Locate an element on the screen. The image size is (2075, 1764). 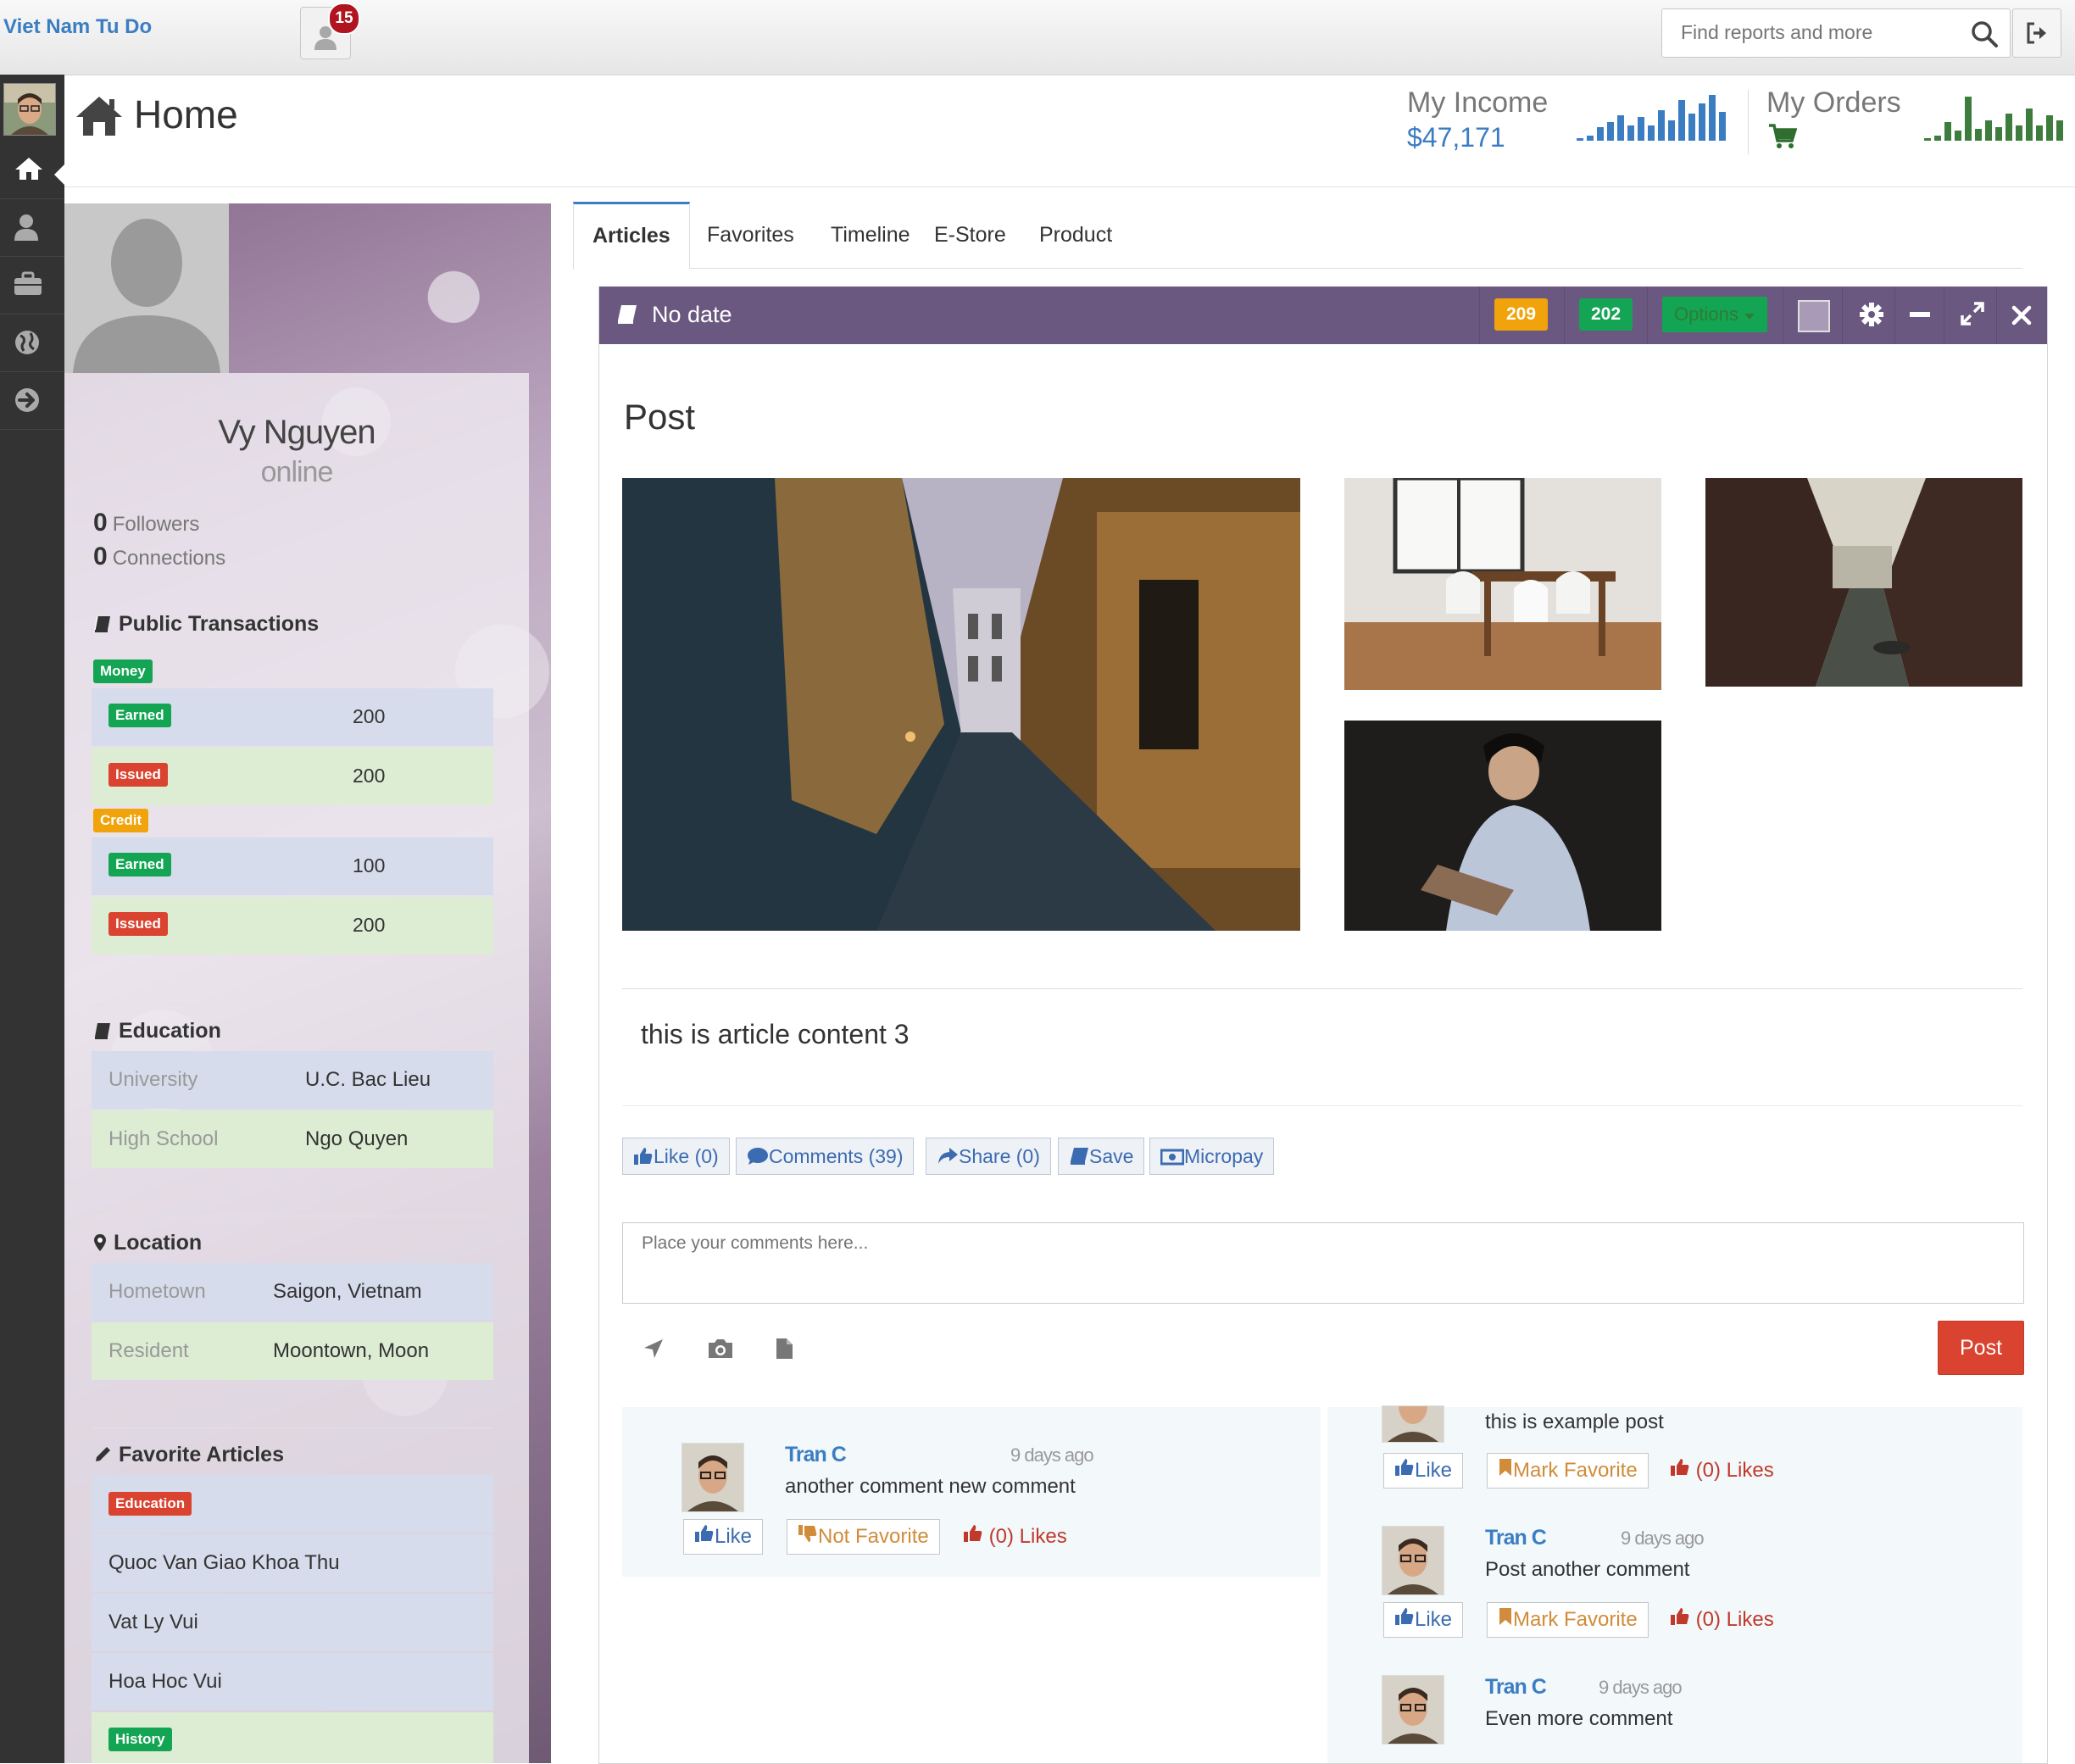
earned-pill: Earned is located at coordinates (139, 864).